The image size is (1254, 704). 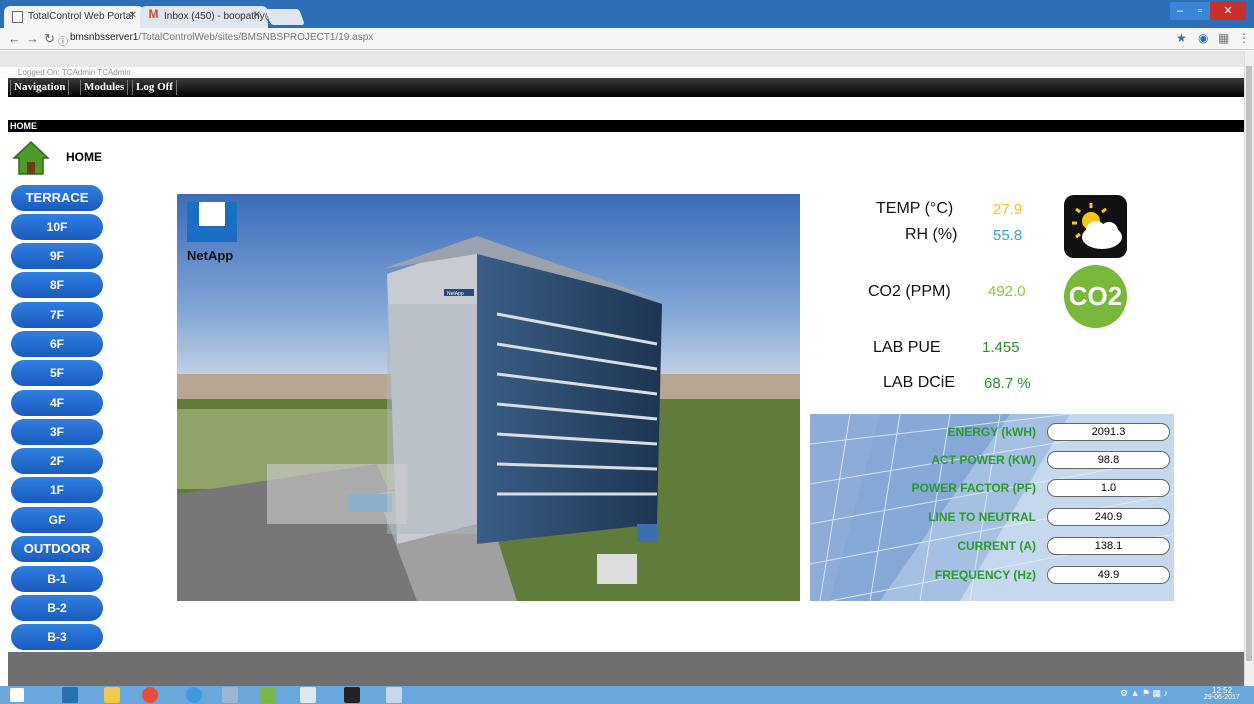 What do you see at coordinates (31, 158) in the screenshot?
I see `home-icon` at bounding box center [31, 158].